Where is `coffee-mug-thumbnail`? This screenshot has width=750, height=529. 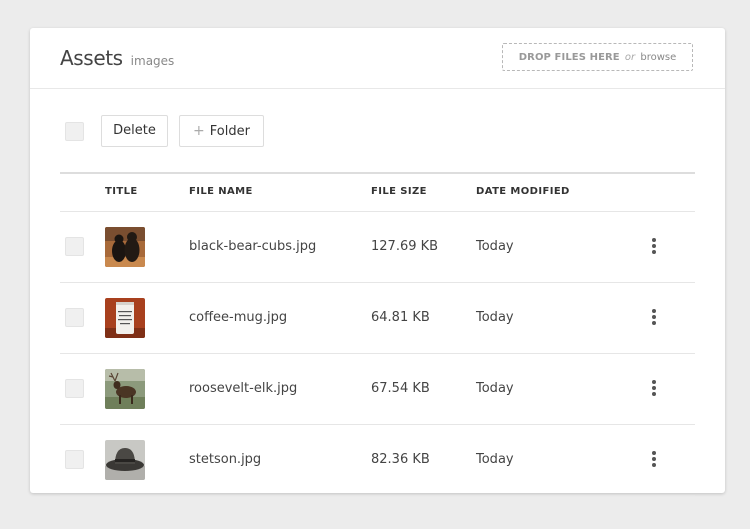
coffee-mug-thumbnail is located at coordinates (125, 318).